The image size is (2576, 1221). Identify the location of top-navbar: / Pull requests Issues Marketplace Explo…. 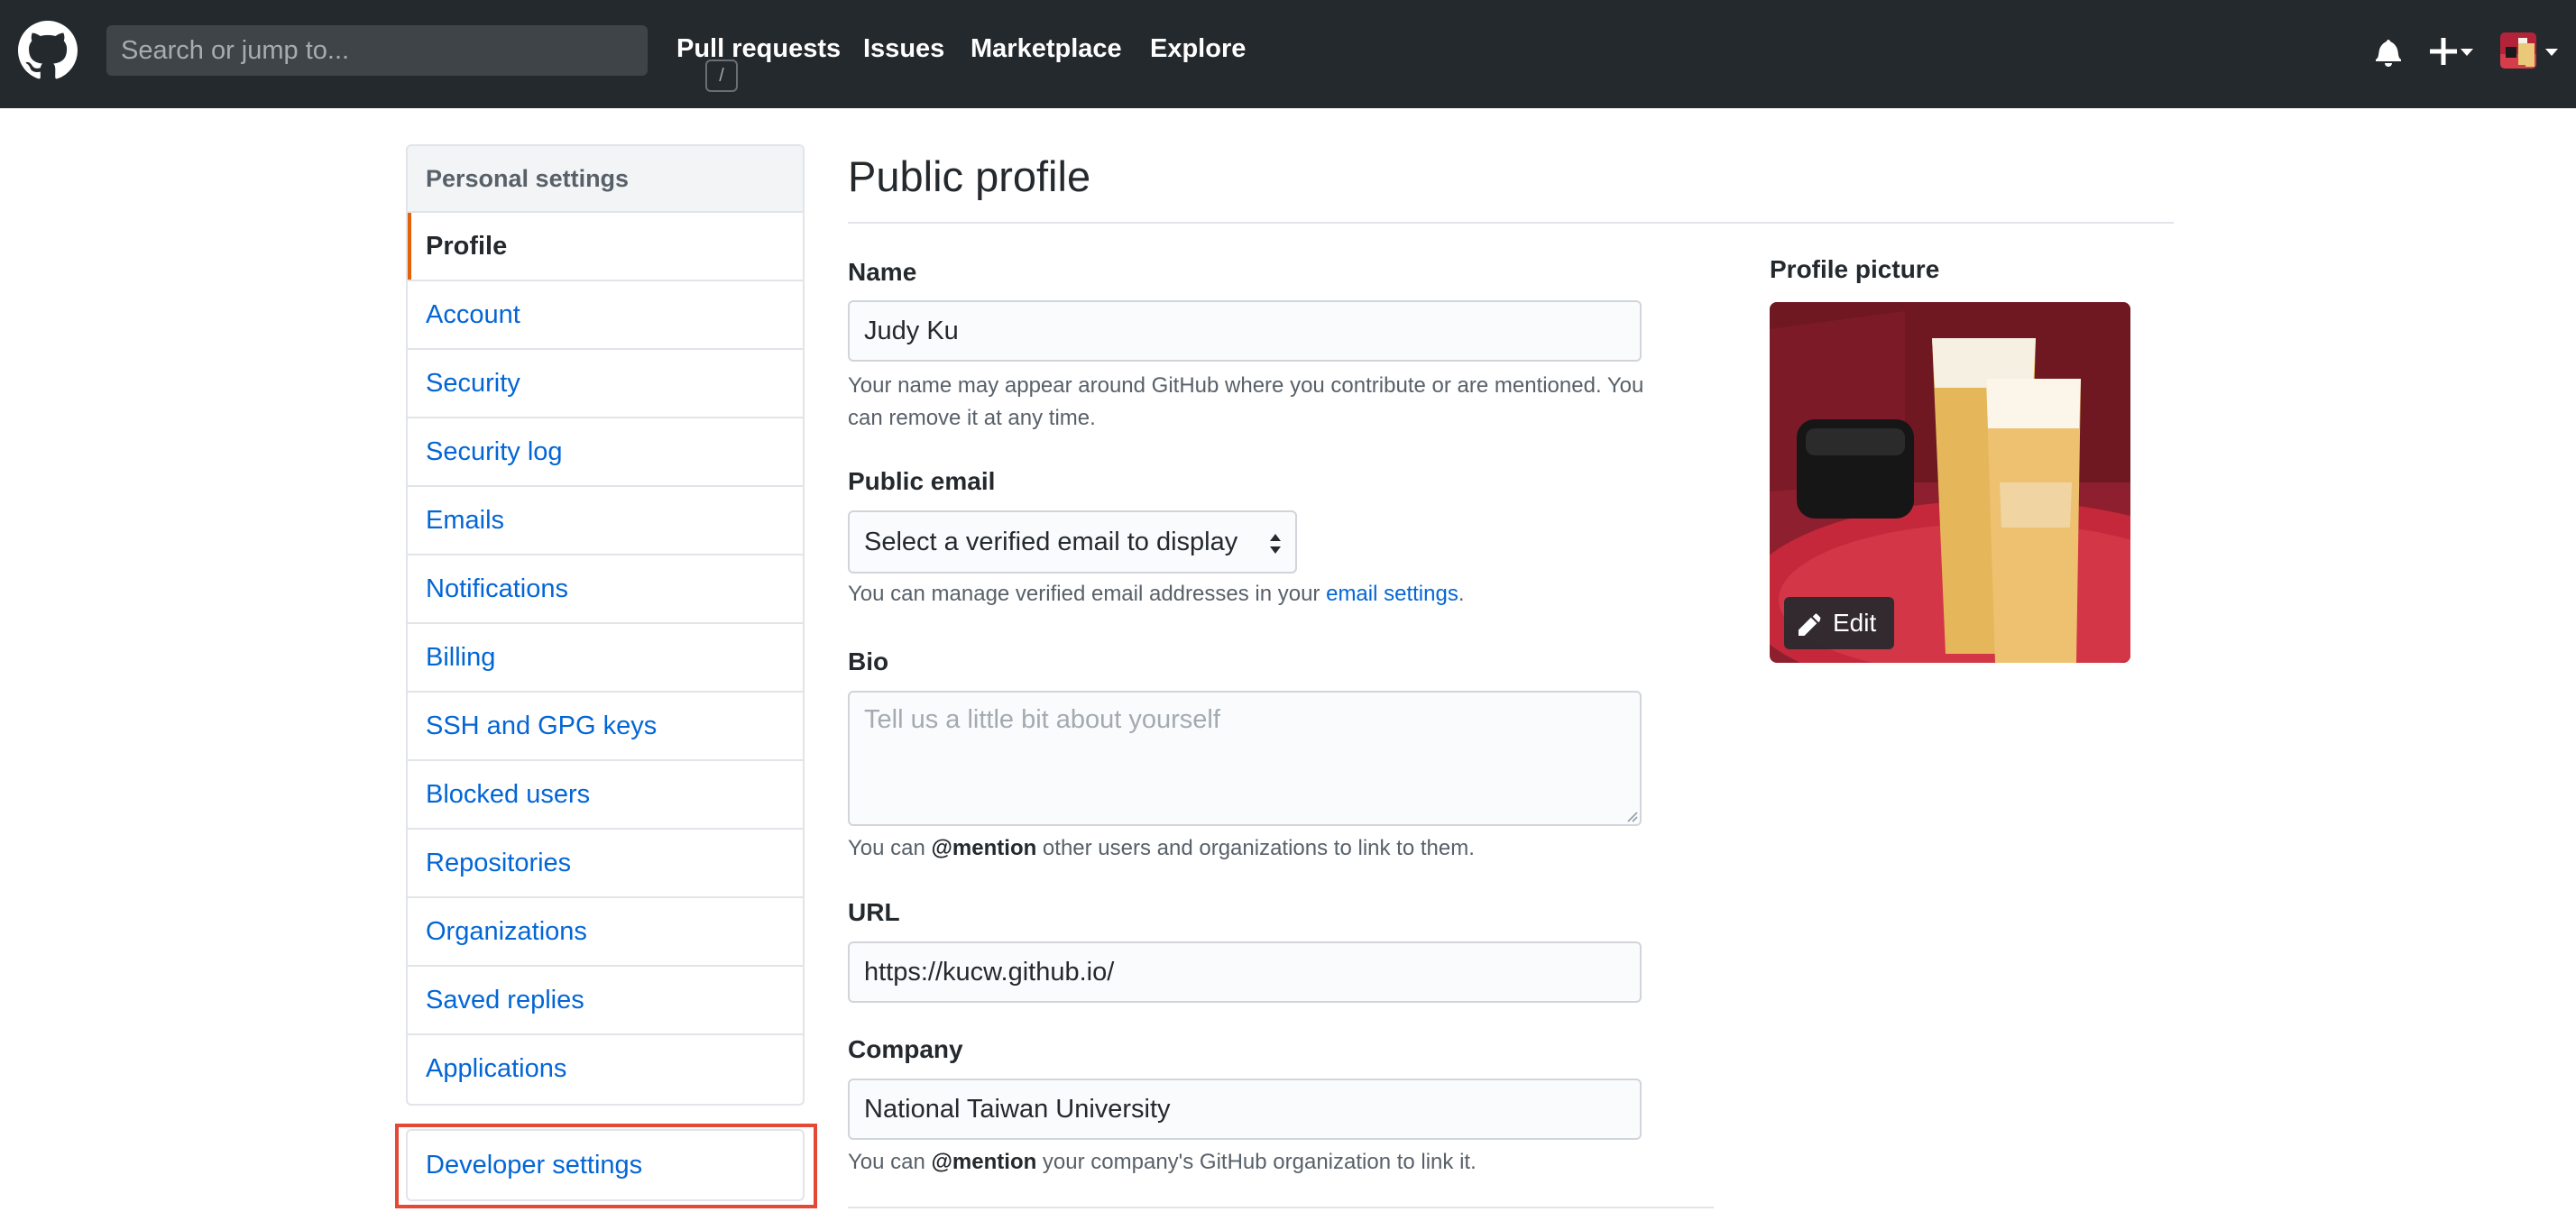
(1288, 54).